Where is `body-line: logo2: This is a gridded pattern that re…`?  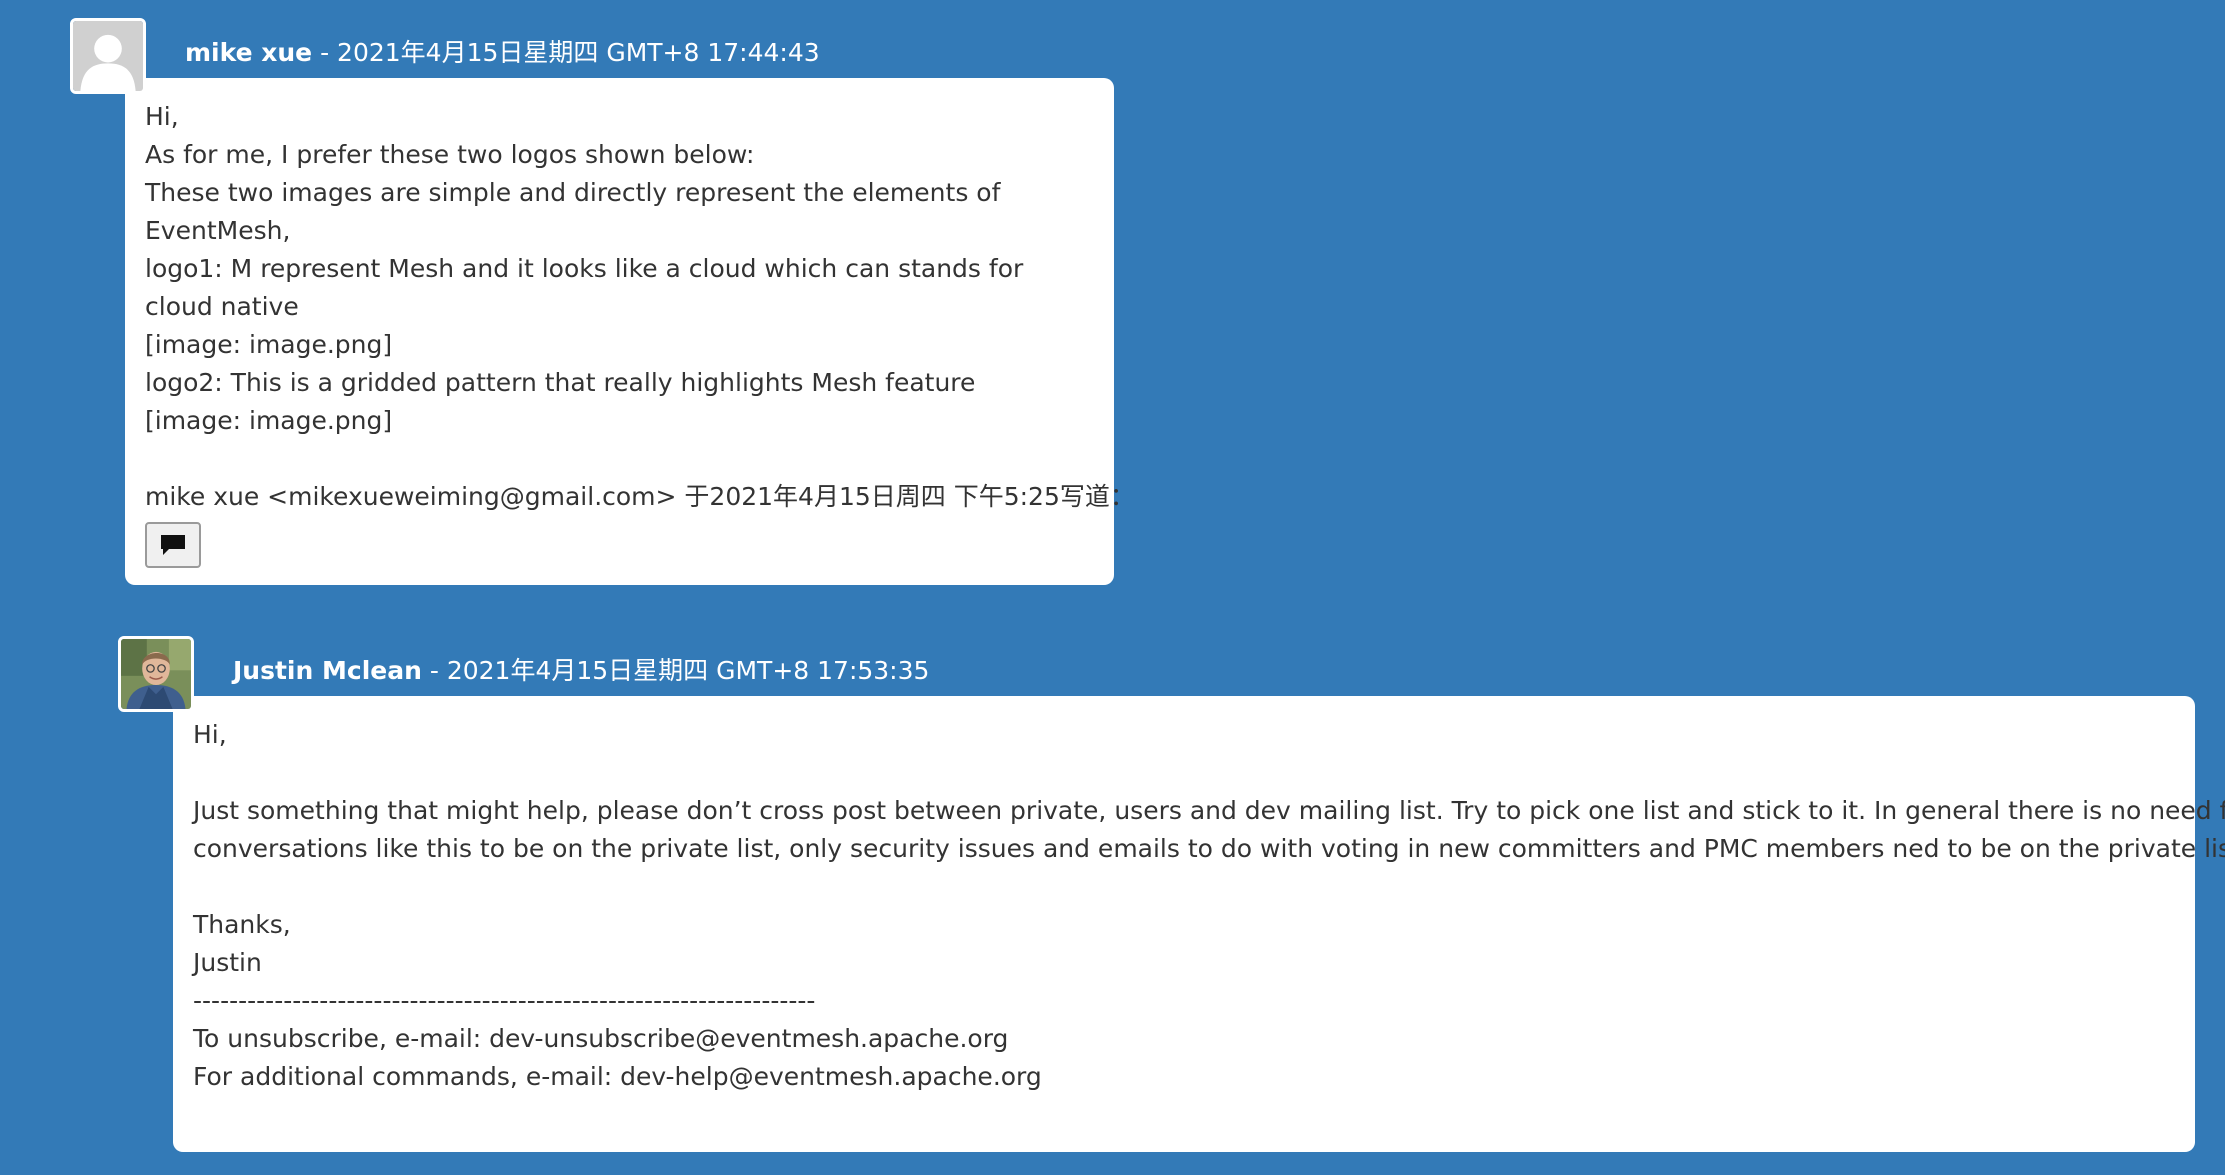
body-line: logo2: This is a gridded pattern that re… is located at coordinates (560, 382).